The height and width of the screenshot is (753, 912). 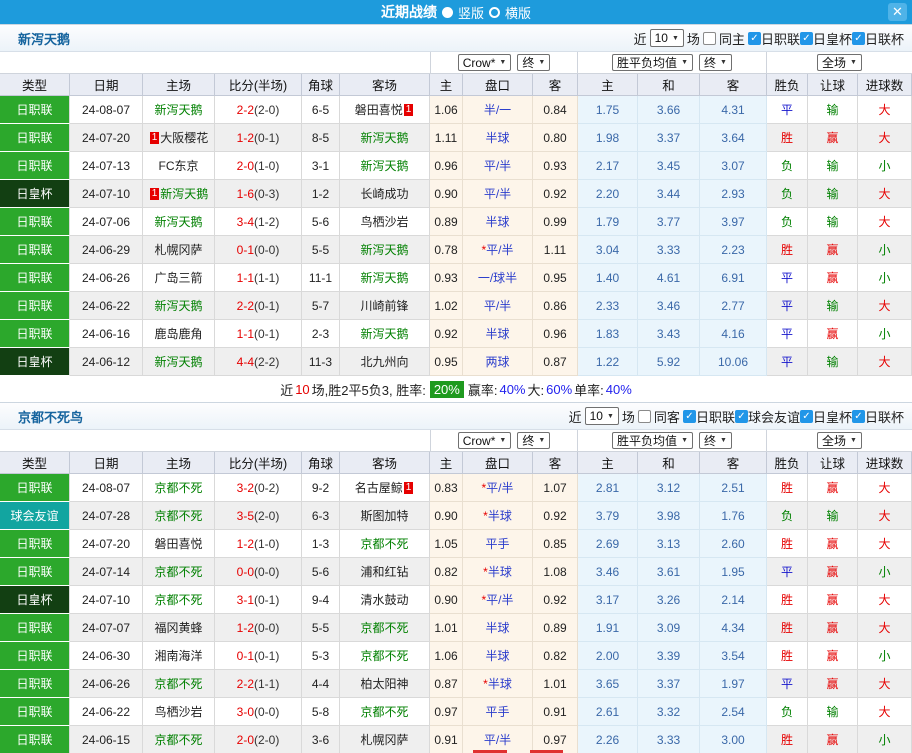 I want to click on avg-odds-group: 胜平负均值 ▼ 终 ▼, so click(x=672, y=63).